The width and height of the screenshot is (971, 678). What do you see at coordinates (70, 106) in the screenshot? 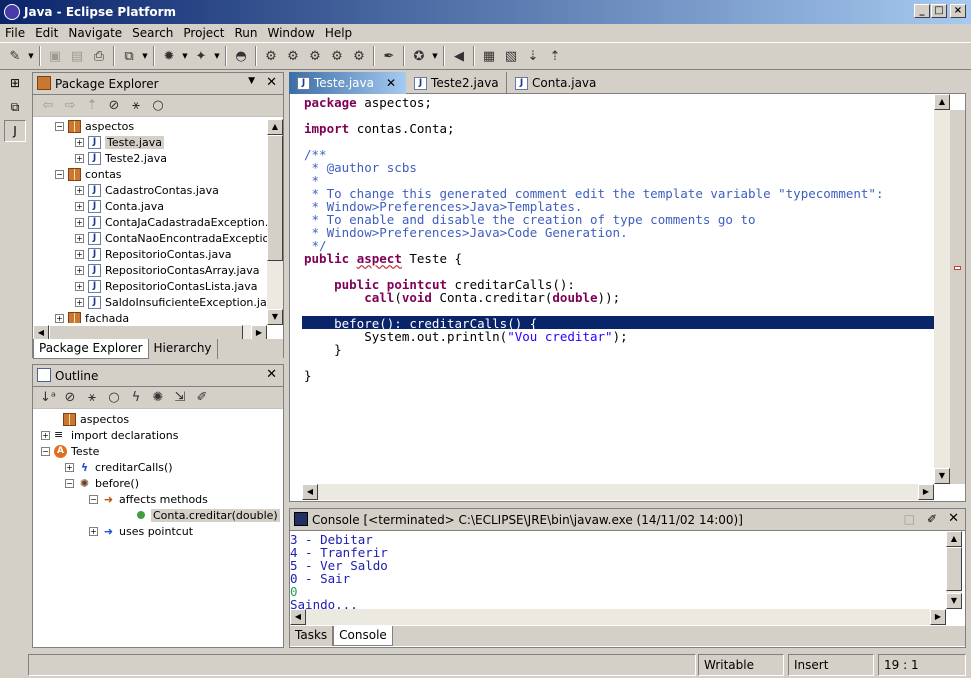
I see `forward-icon: ⇨` at bounding box center [70, 106].